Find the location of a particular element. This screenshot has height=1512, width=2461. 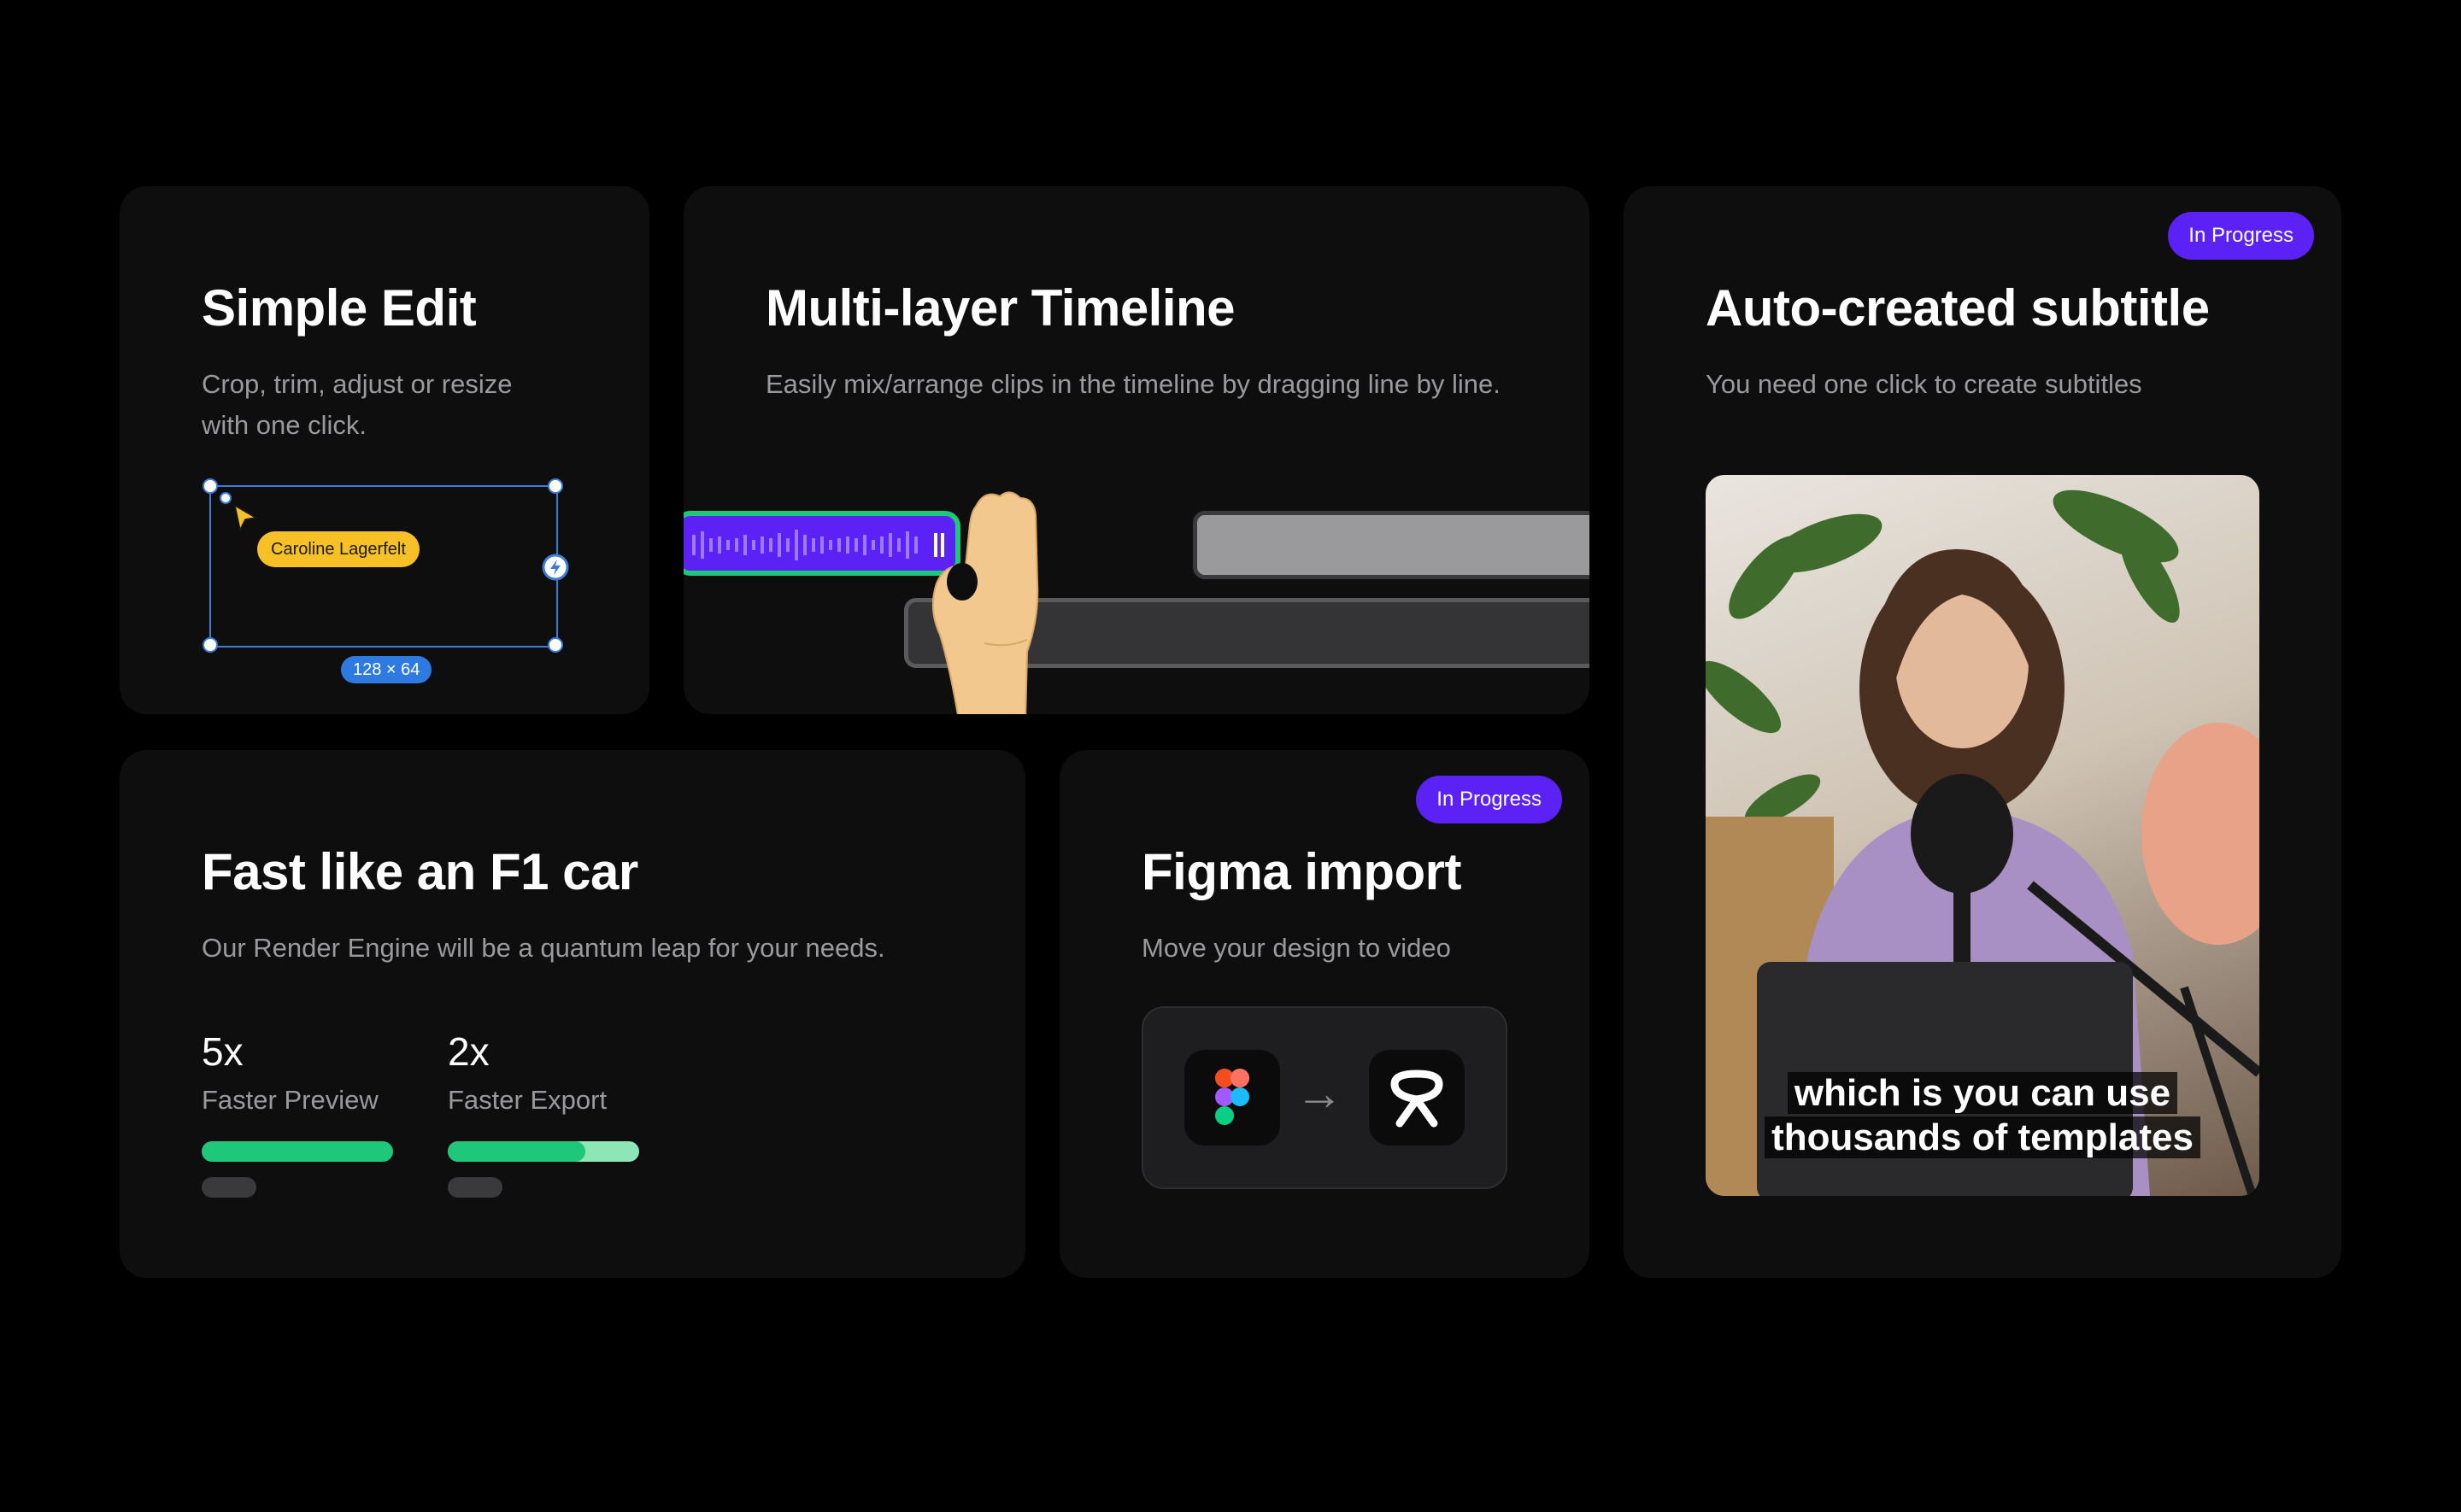

card-title: Figma import is located at coordinates (1302, 871).